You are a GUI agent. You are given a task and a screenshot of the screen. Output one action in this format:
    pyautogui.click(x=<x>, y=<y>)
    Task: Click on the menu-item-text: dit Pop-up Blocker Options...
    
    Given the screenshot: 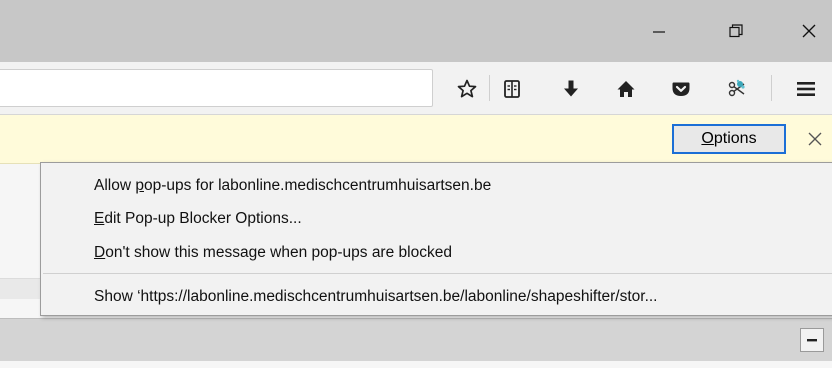 What is the action you would take?
    pyautogui.click(x=203, y=218)
    